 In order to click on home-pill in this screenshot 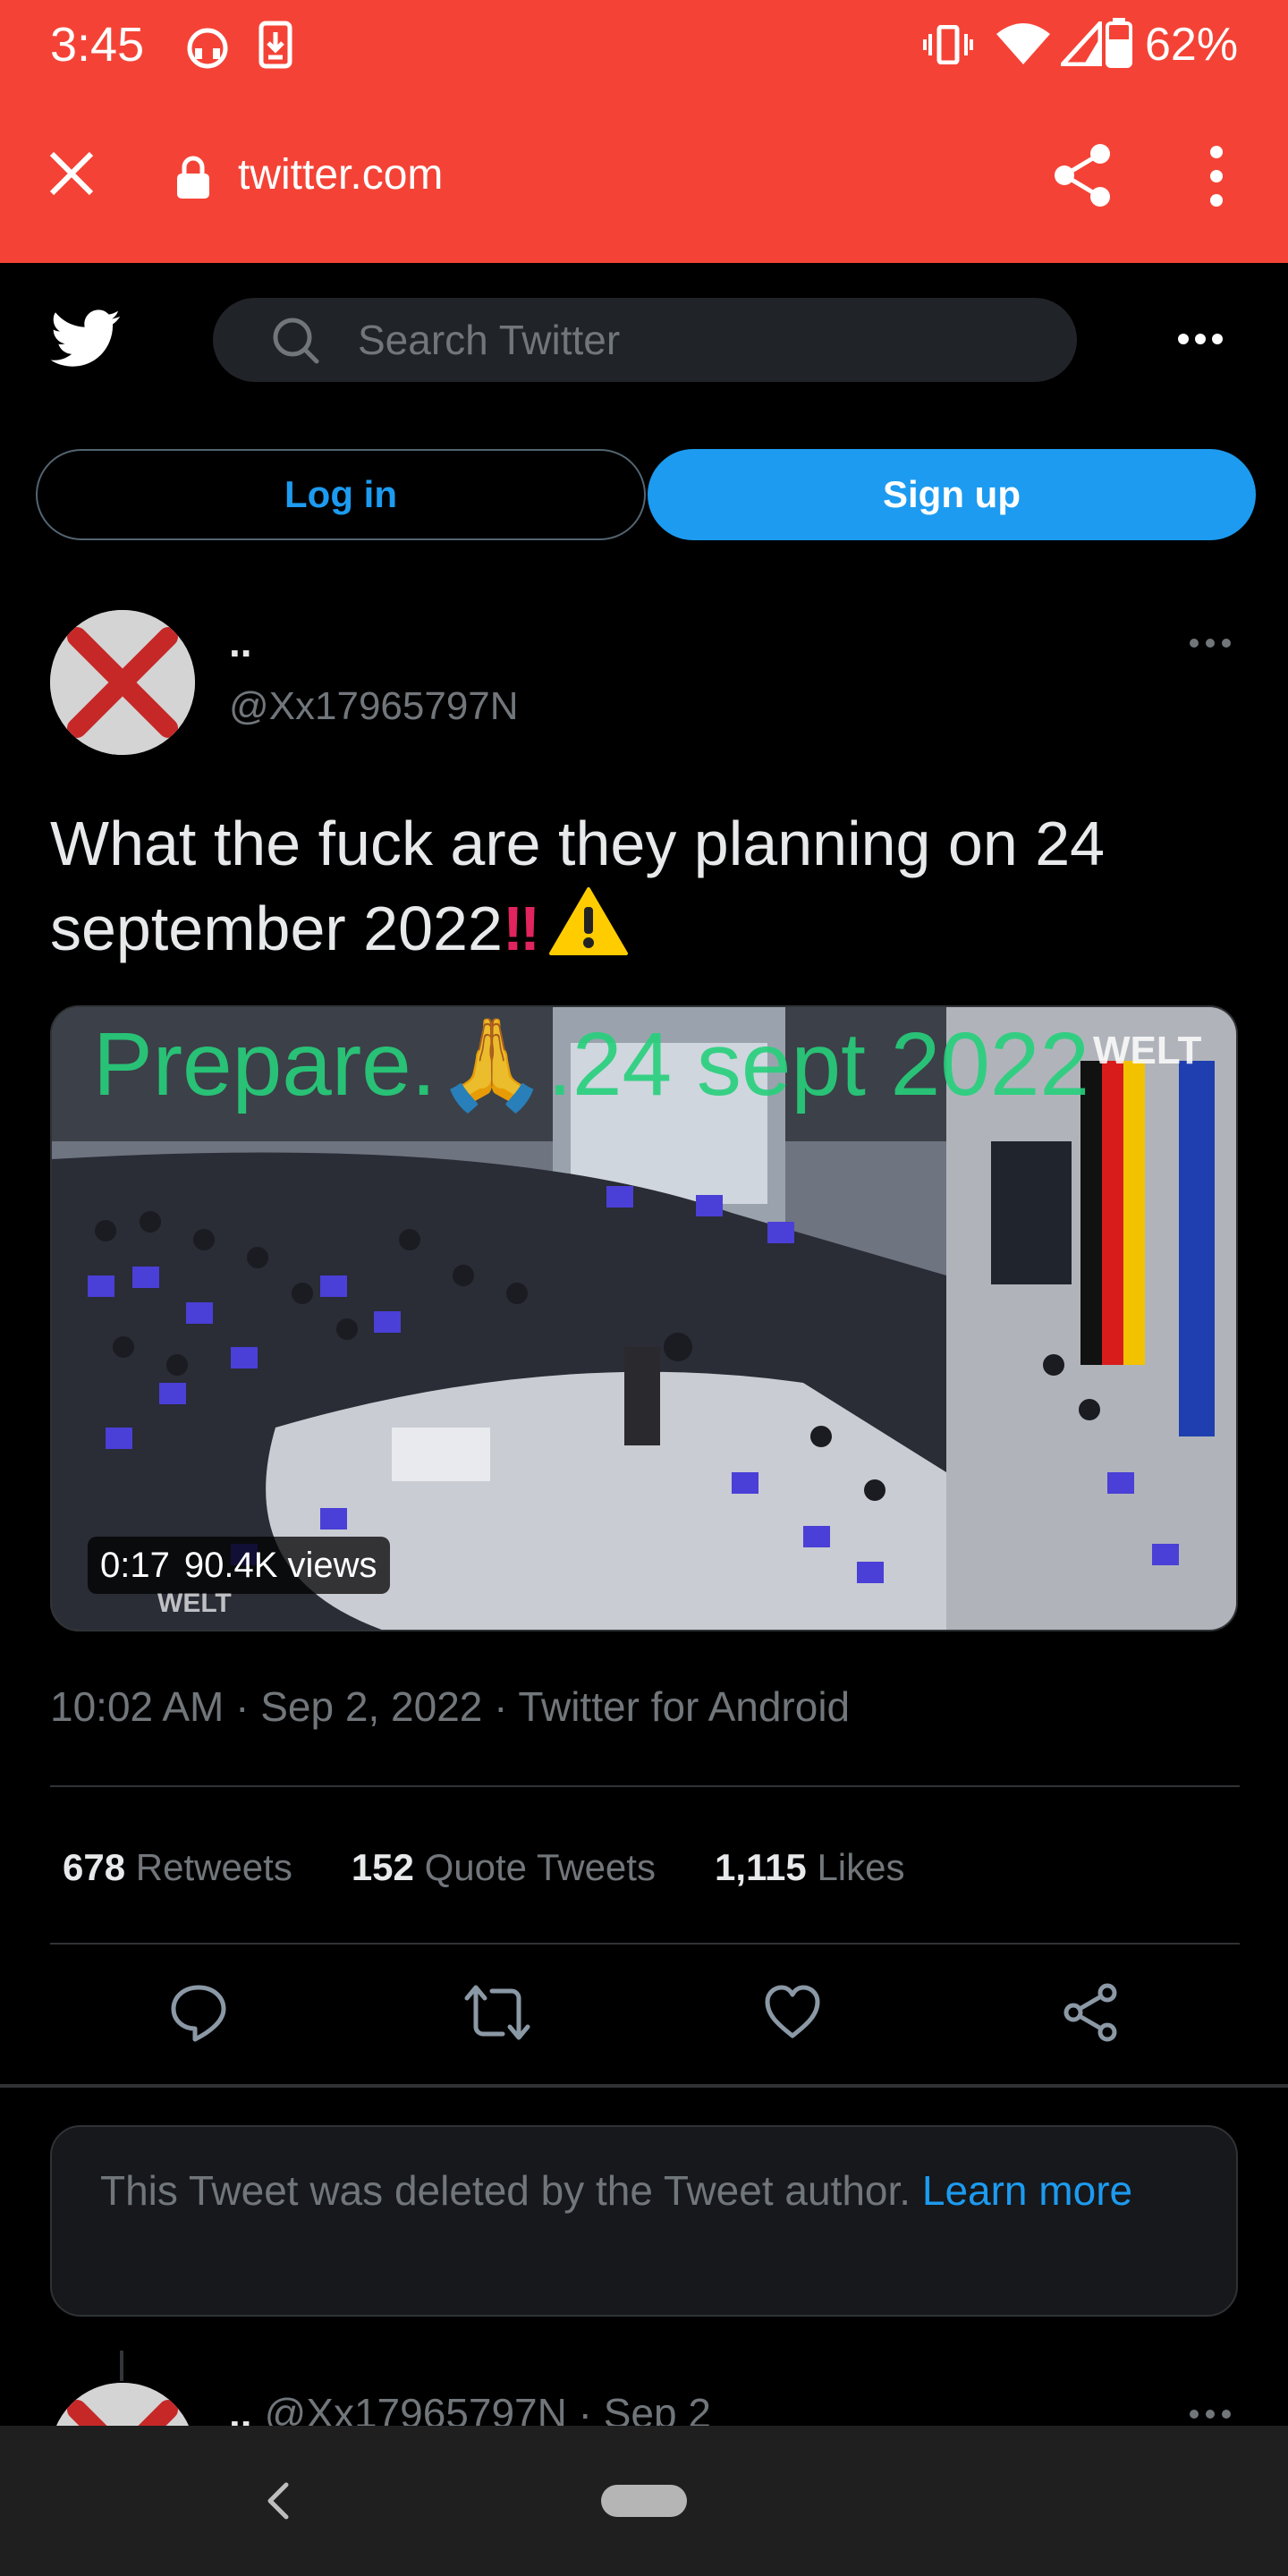, I will do `click(644, 2501)`.